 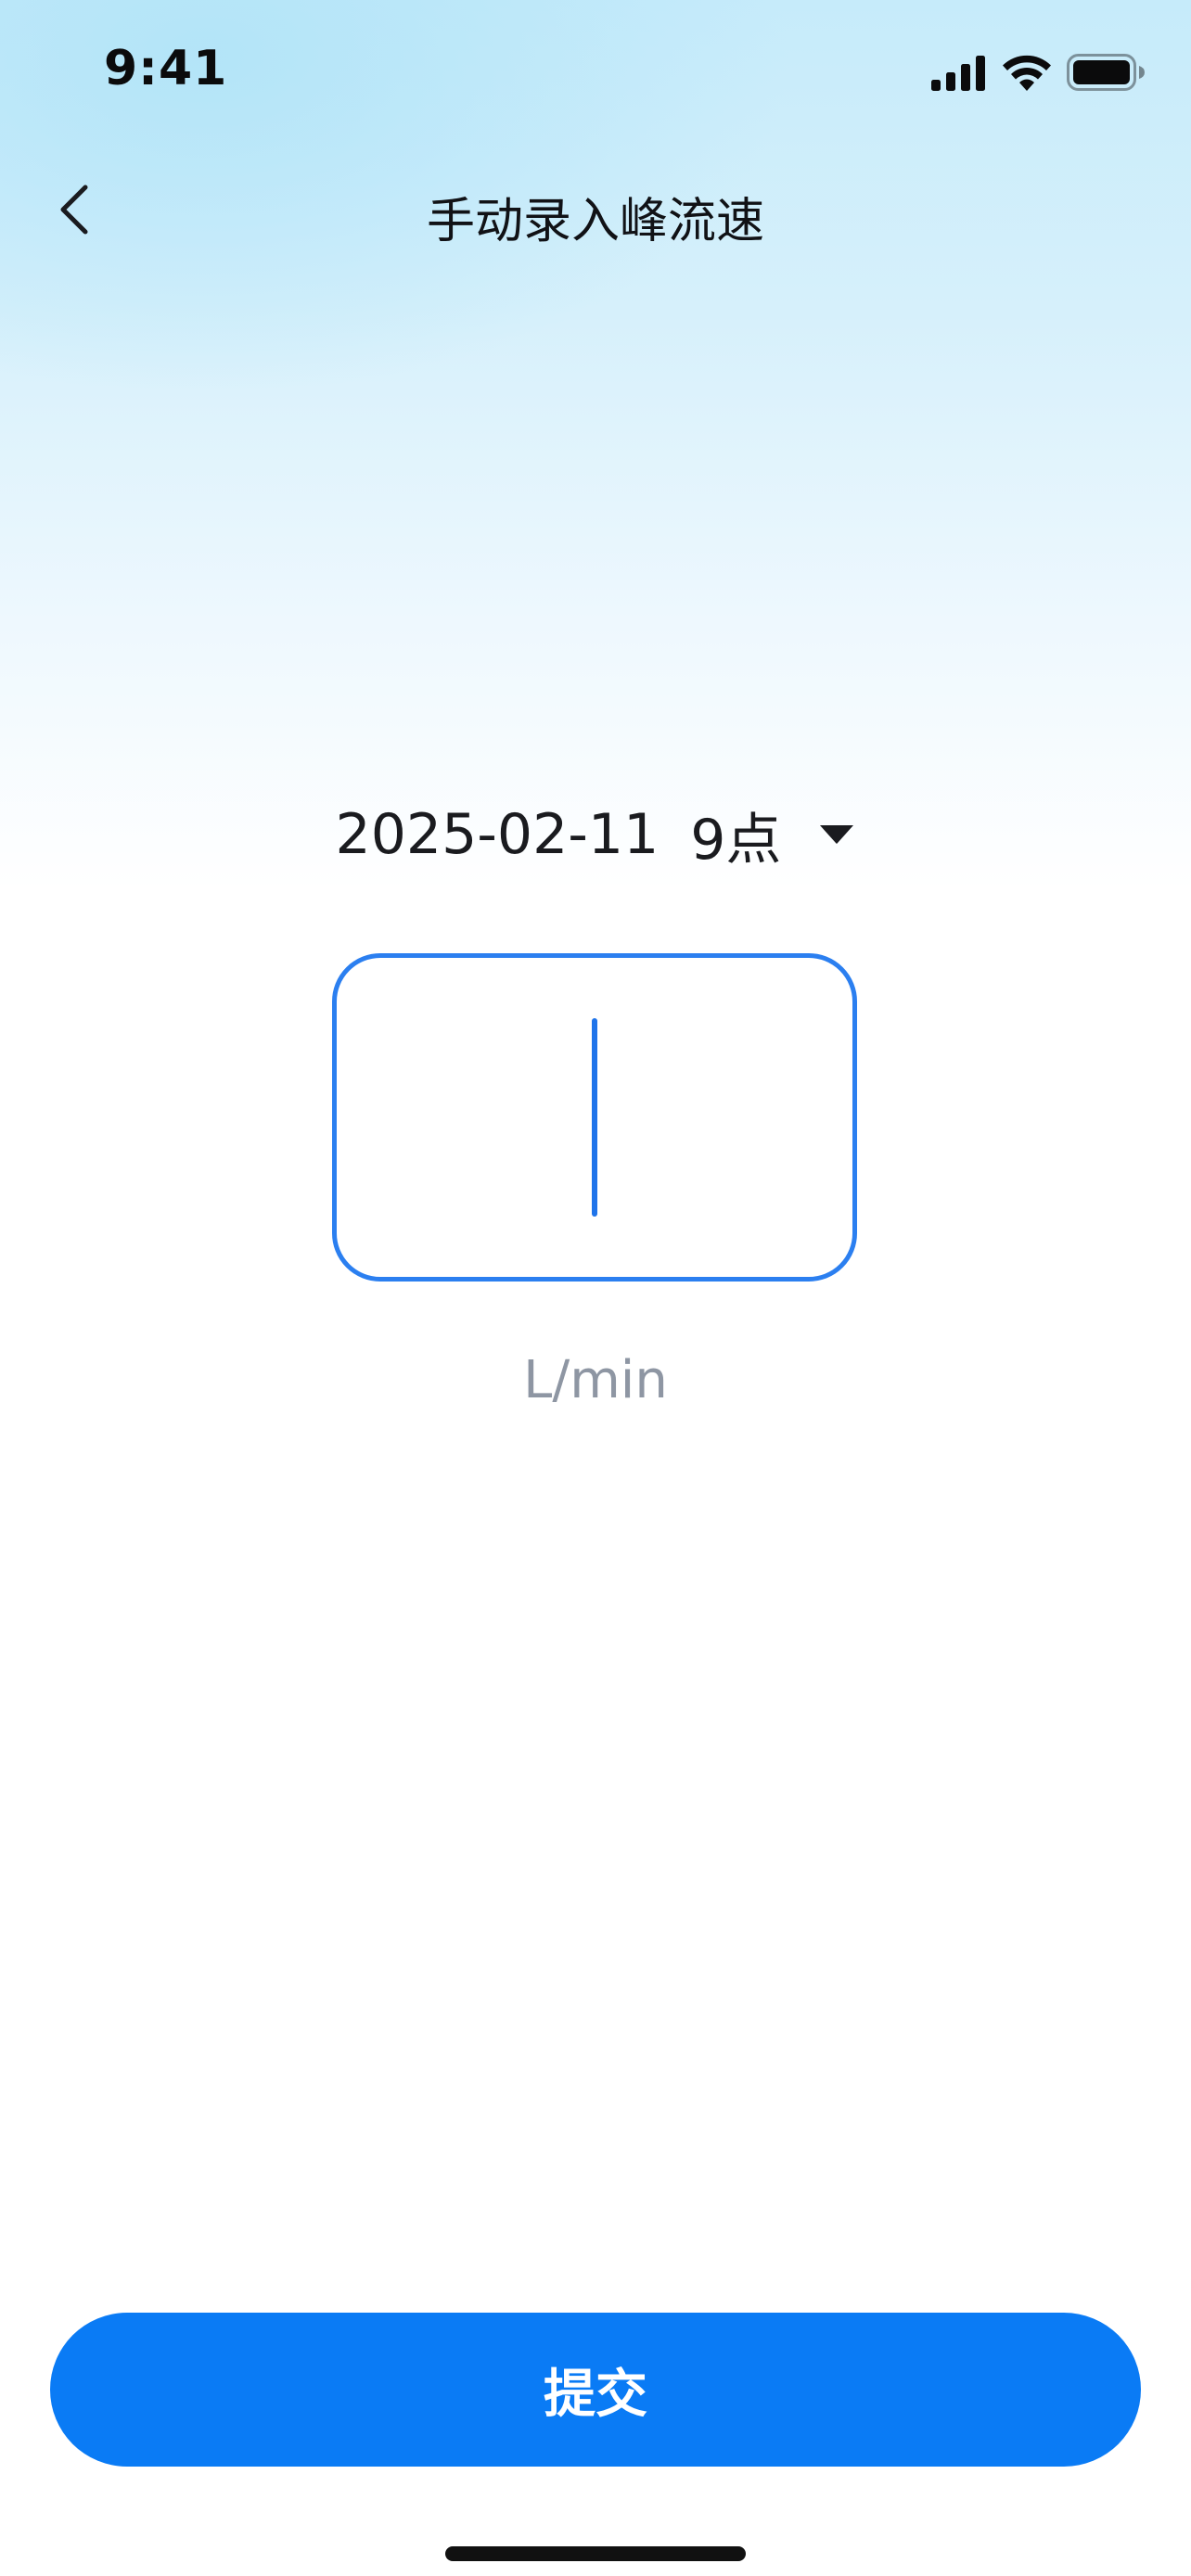 What do you see at coordinates (1106, 72) in the screenshot?
I see `battery-icon` at bounding box center [1106, 72].